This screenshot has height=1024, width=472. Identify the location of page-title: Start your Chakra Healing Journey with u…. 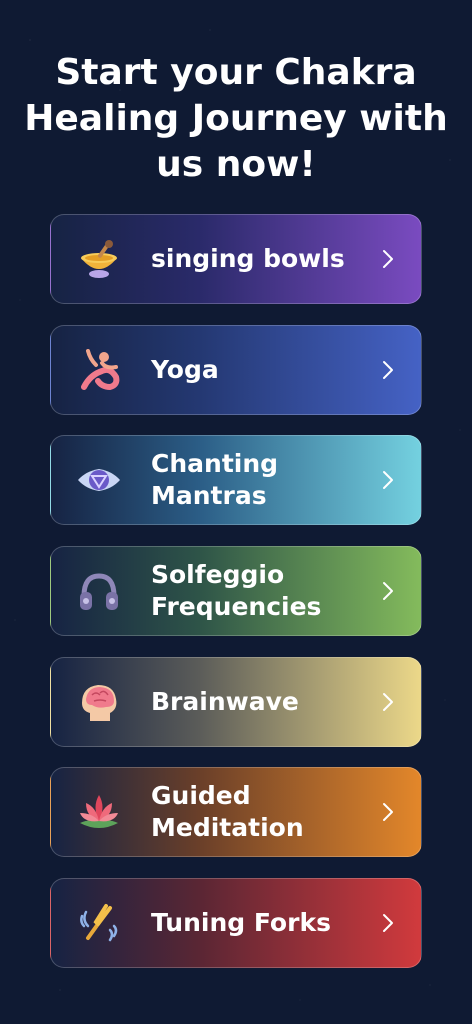
(236, 118).